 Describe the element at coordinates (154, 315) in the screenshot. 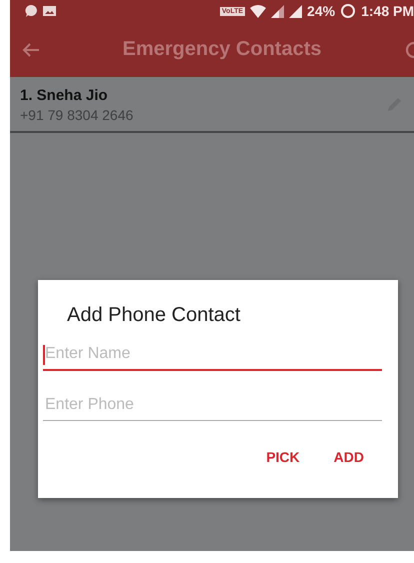

I see `dialog-title: Add Phone Contact` at that location.